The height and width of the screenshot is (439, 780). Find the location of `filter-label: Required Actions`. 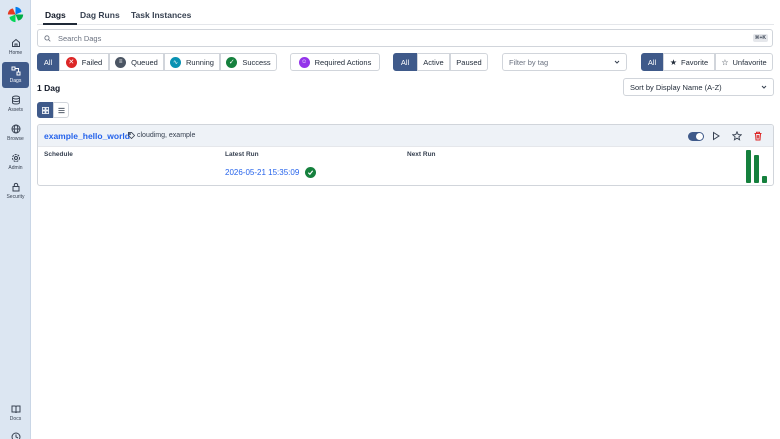

filter-label: Required Actions is located at coordinates (343, 62).